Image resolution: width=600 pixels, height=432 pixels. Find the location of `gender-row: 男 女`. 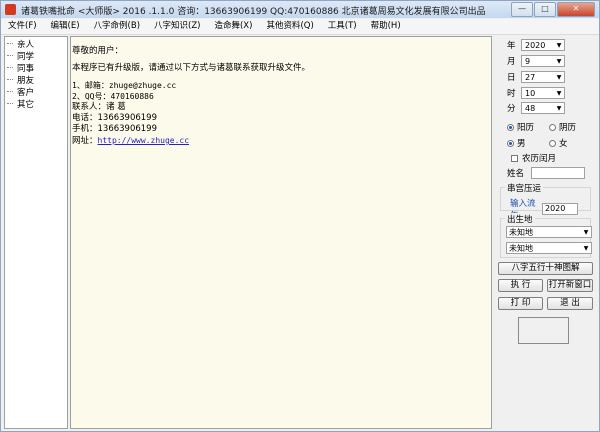

gender-row: 男 女 is located at coordinates (537, 143).